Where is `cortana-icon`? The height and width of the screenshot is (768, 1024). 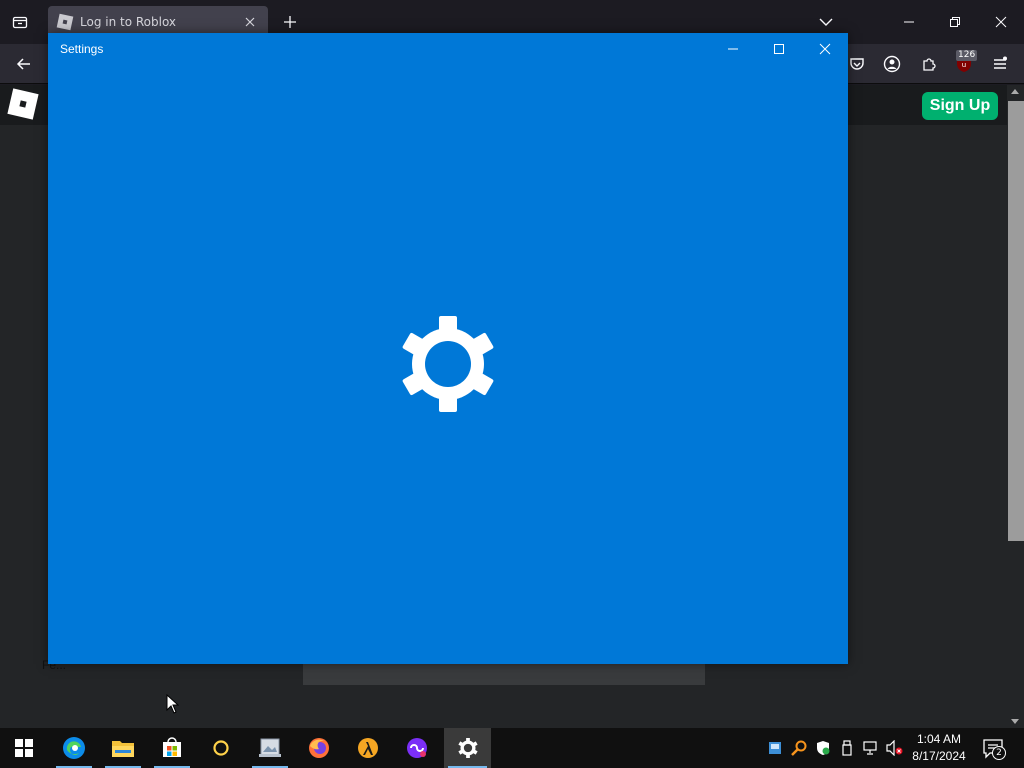 cortana-icon is located at coordinates (221, 748).